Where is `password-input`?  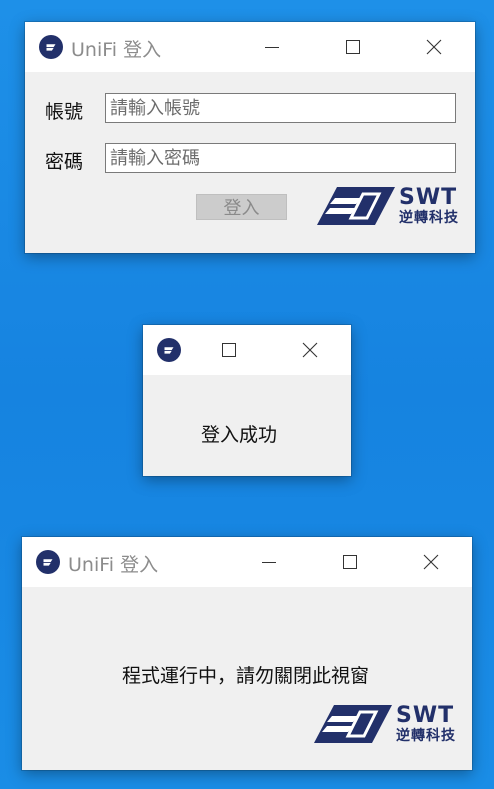
password-input is located at coordinates (280, 158).